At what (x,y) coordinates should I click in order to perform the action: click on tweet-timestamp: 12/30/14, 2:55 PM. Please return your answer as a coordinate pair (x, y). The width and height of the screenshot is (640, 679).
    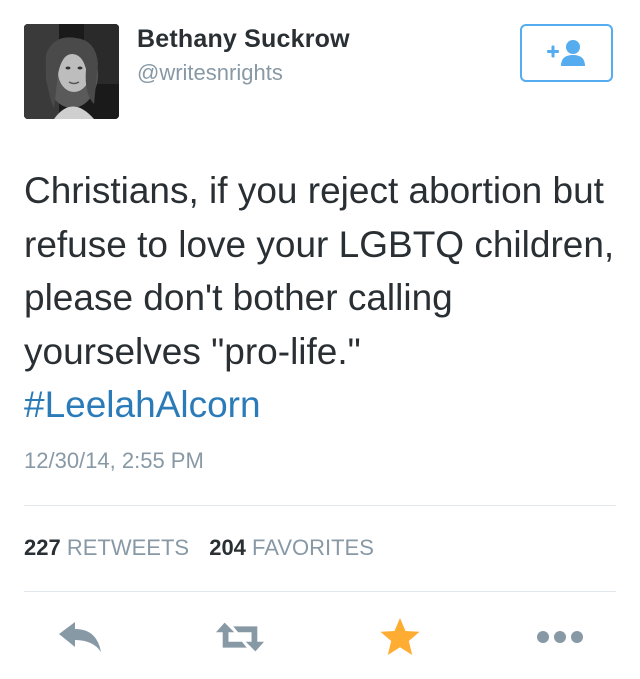
    Looking at the image, I should click on (114, 461).